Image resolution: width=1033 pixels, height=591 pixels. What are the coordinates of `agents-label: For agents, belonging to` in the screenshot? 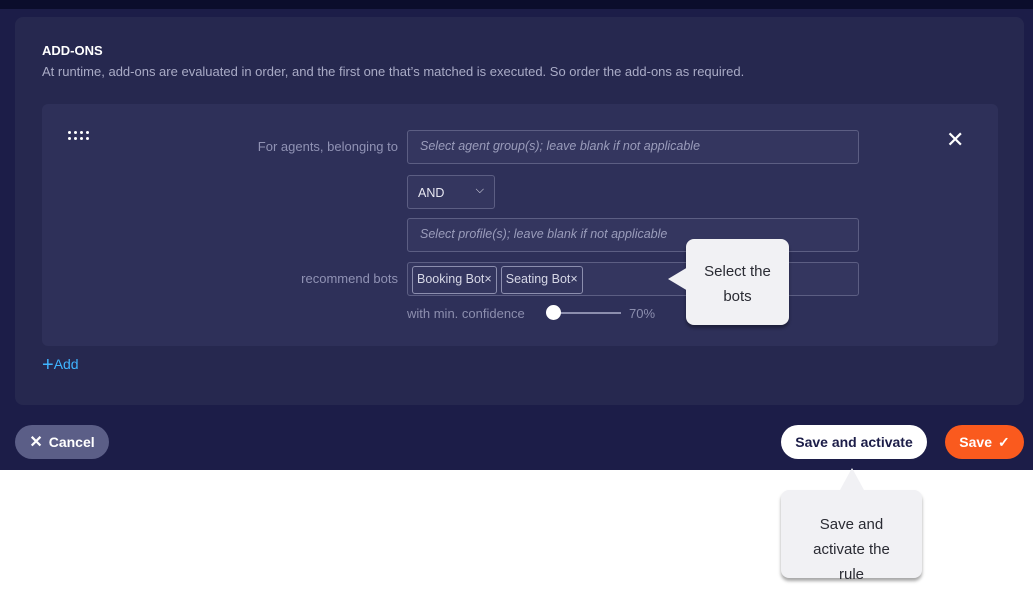 It's located at (327, 146).